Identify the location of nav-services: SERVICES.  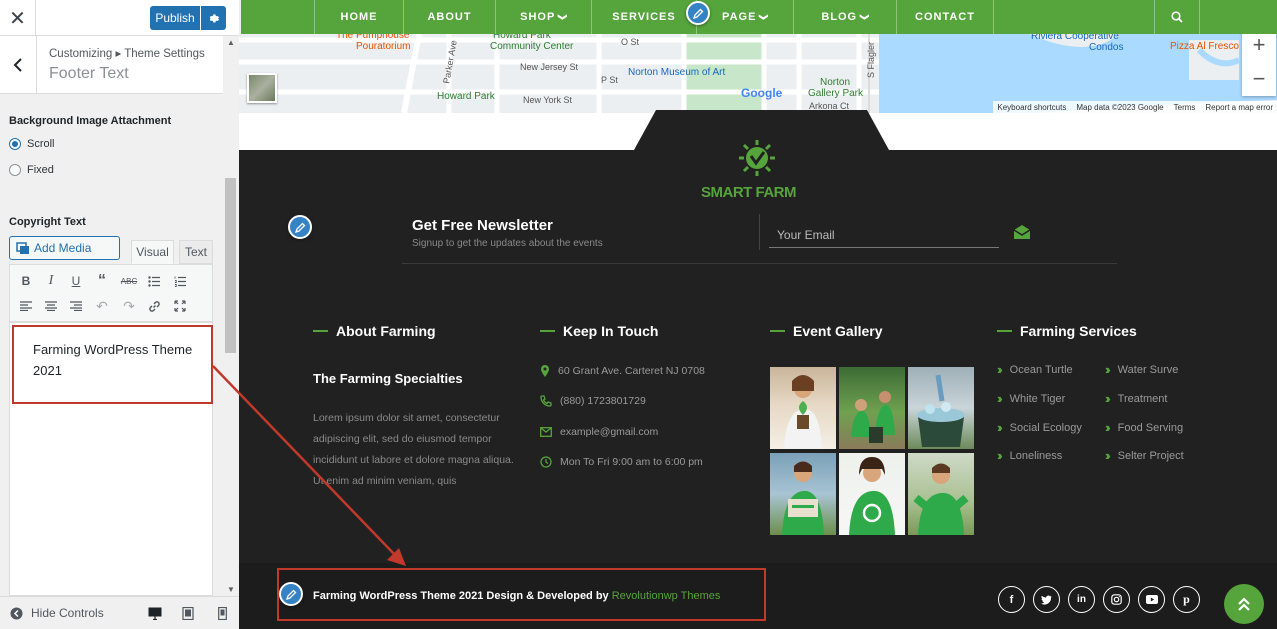
(643, 17).